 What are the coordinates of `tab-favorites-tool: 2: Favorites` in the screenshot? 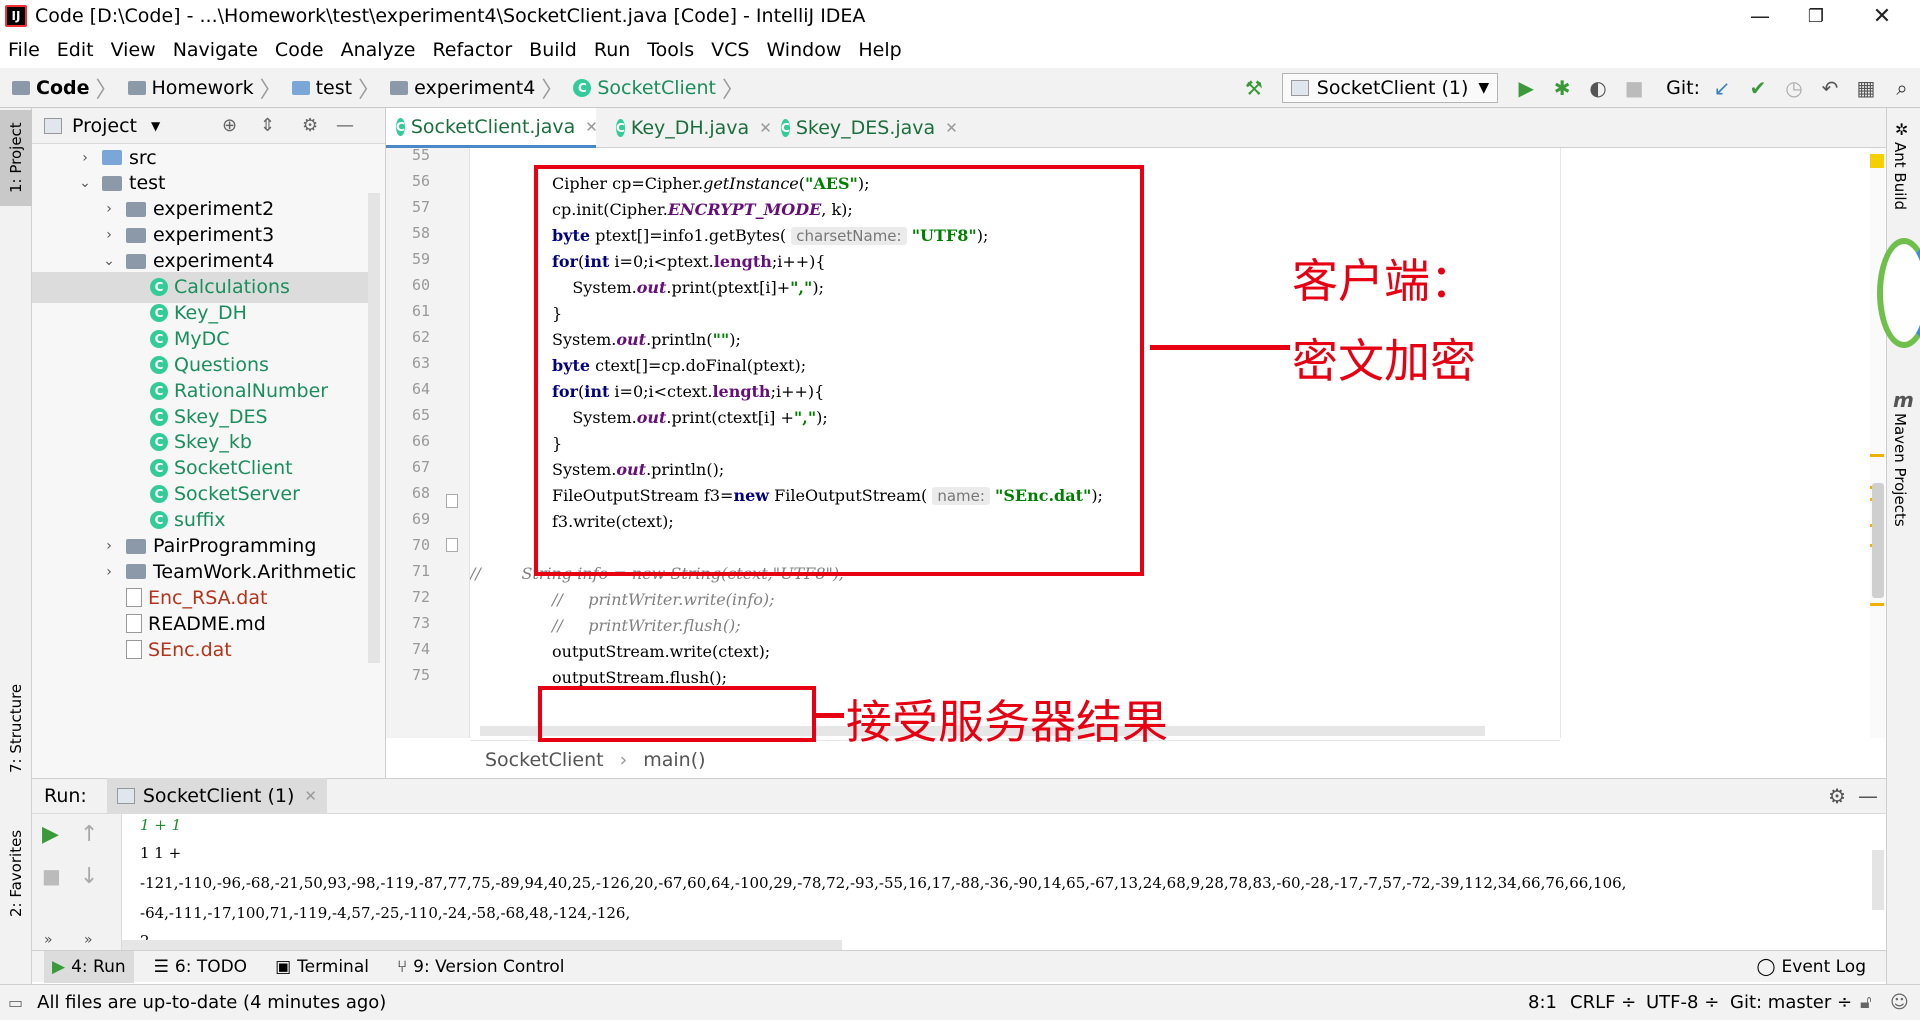 It's located at (16, 873).